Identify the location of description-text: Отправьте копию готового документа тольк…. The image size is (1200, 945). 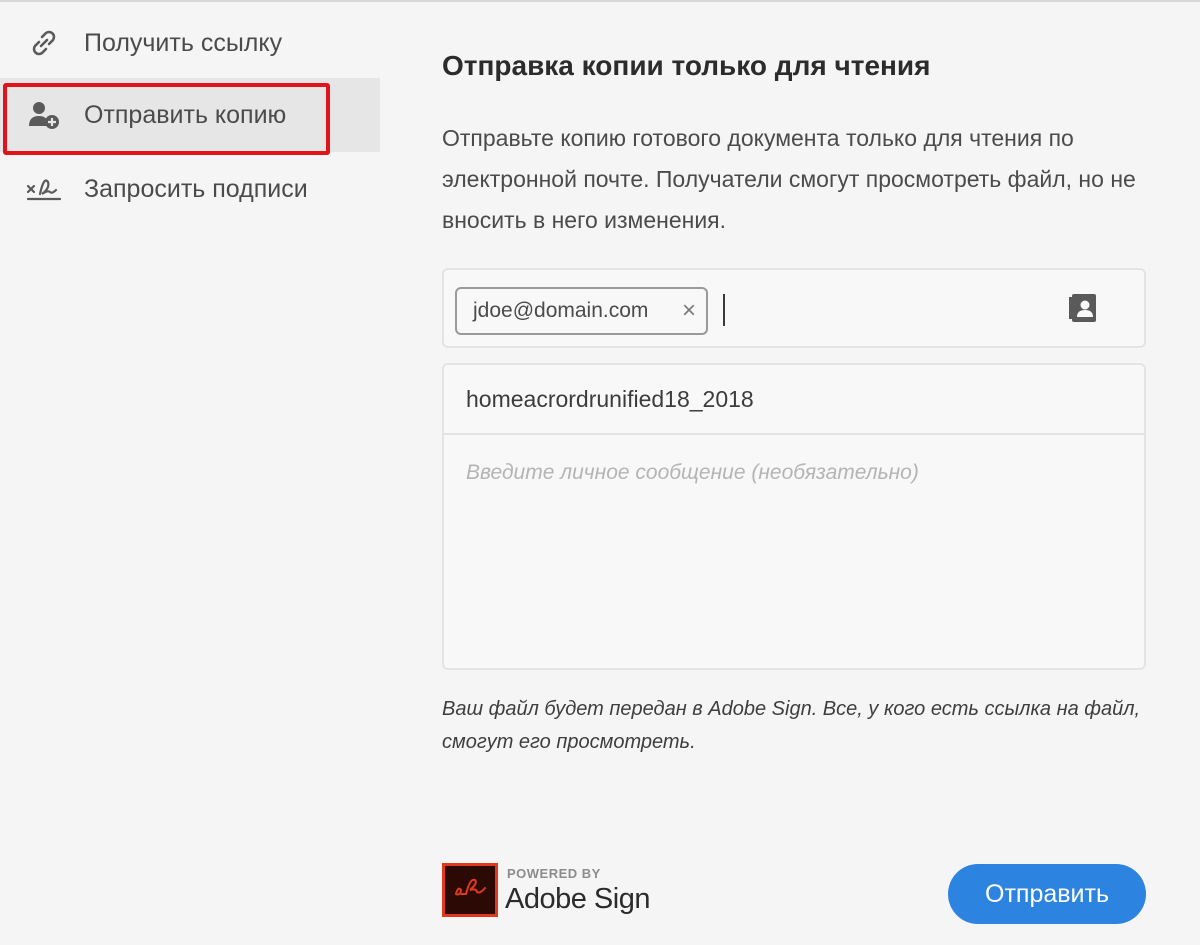
(789, 179).